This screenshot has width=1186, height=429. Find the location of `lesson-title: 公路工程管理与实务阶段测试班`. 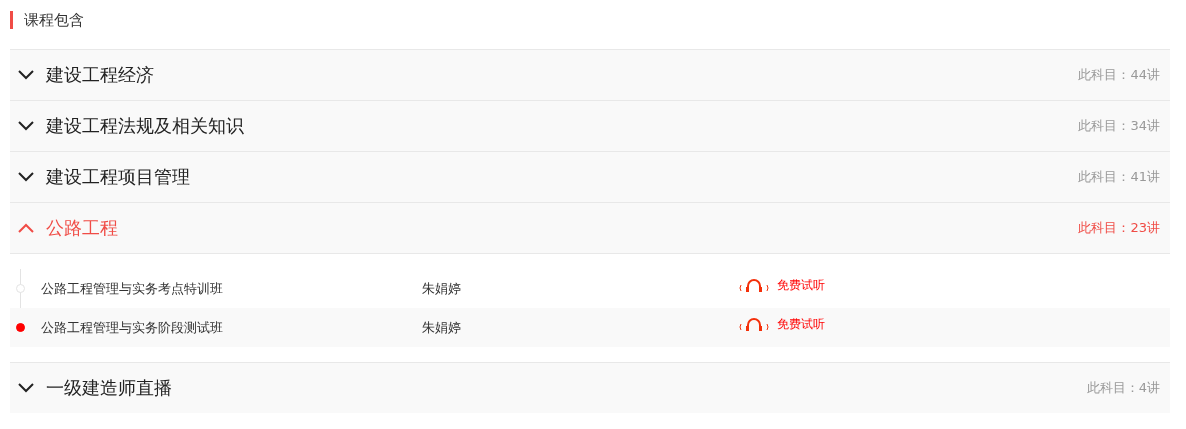

lesson-title: 公路工程管理与实务阶段测试班 is located at coordinates (132, 327).